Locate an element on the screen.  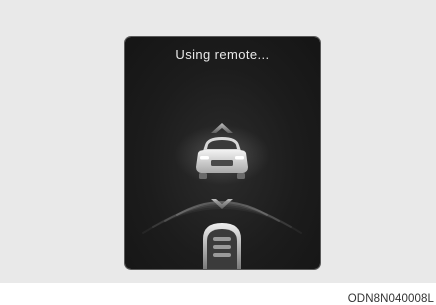
remote-key-icon is located at coordinates (222, 246).